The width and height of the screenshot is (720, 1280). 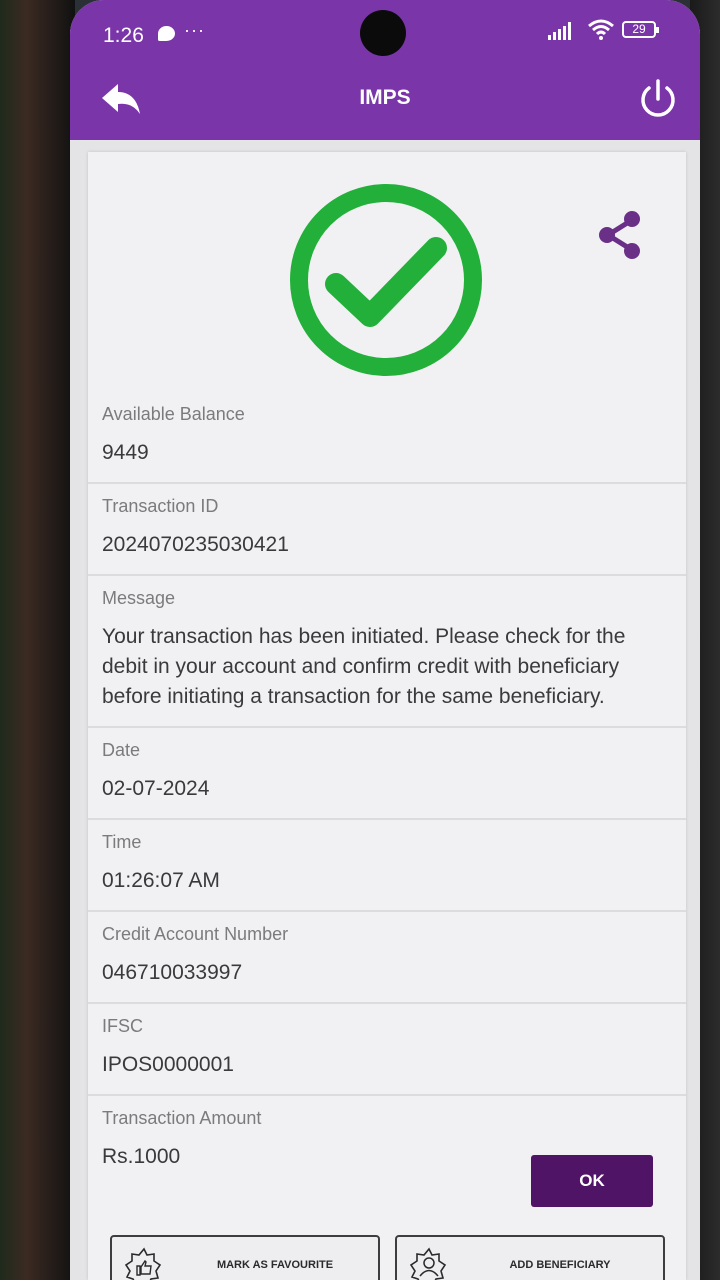 What do you see at coordinates (121, 750) in the screenshot?
I see `detail-label: Date` at bounding box center [121, 750].